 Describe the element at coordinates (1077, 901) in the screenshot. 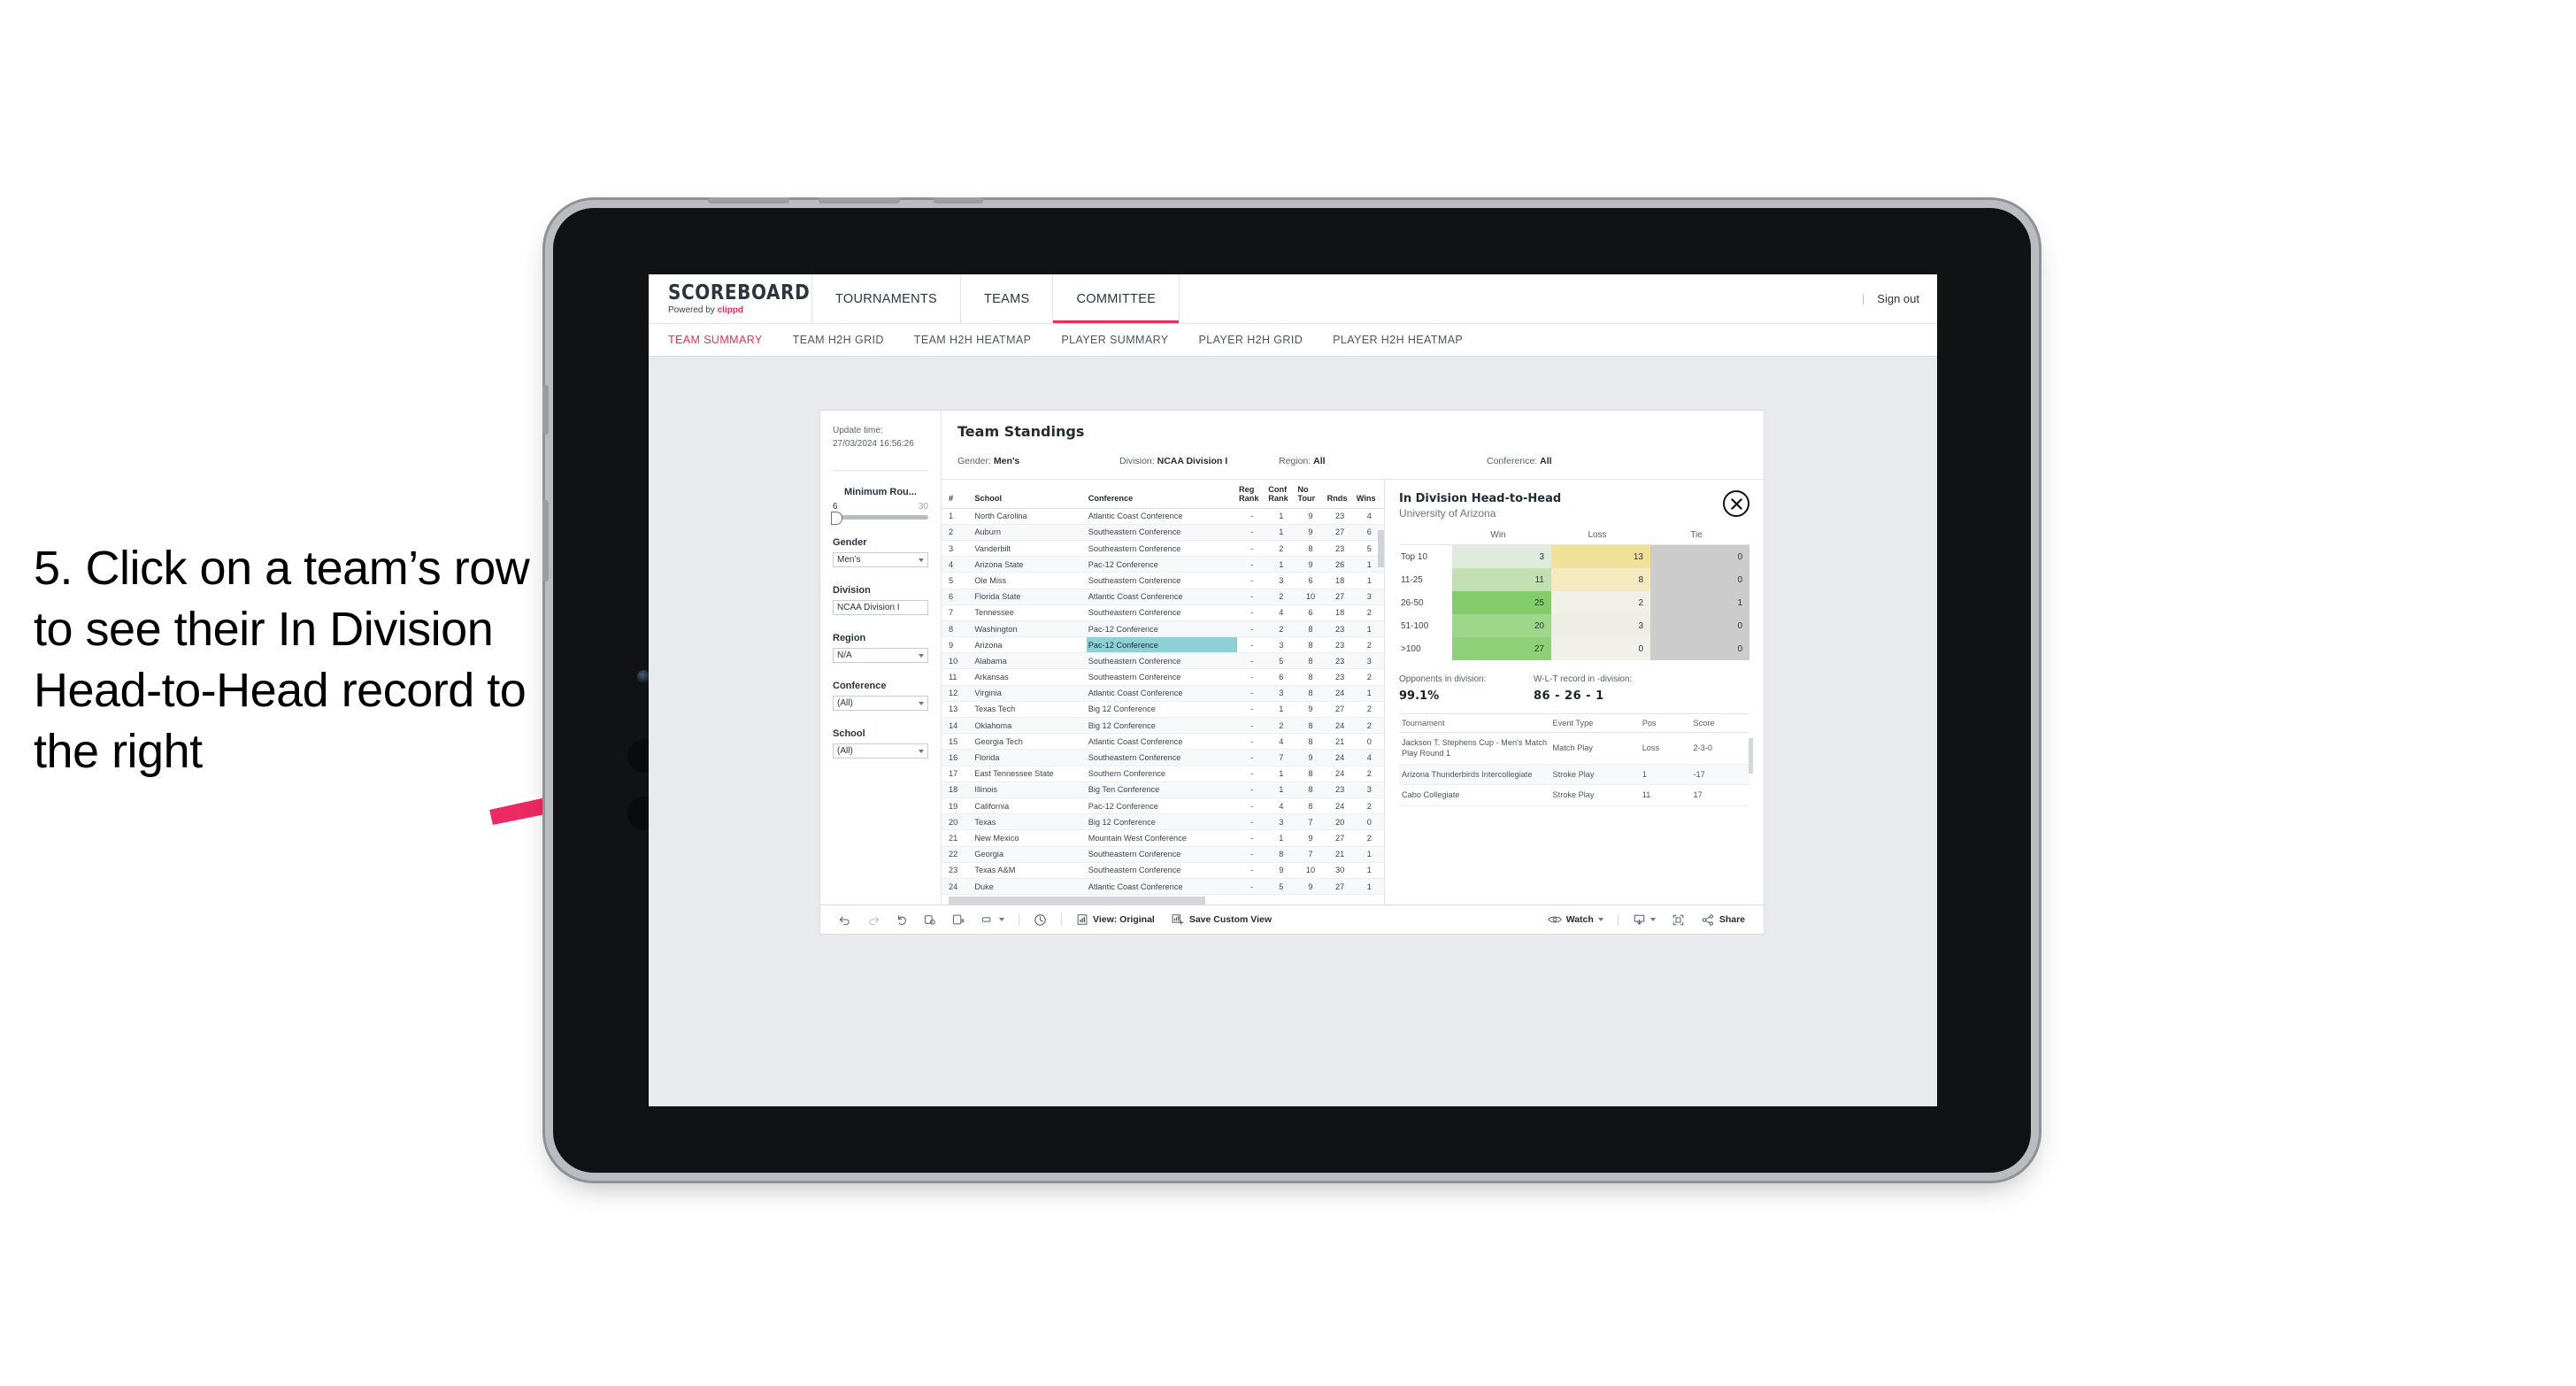

I see `standings-horizontal-scrollbar` at that location.